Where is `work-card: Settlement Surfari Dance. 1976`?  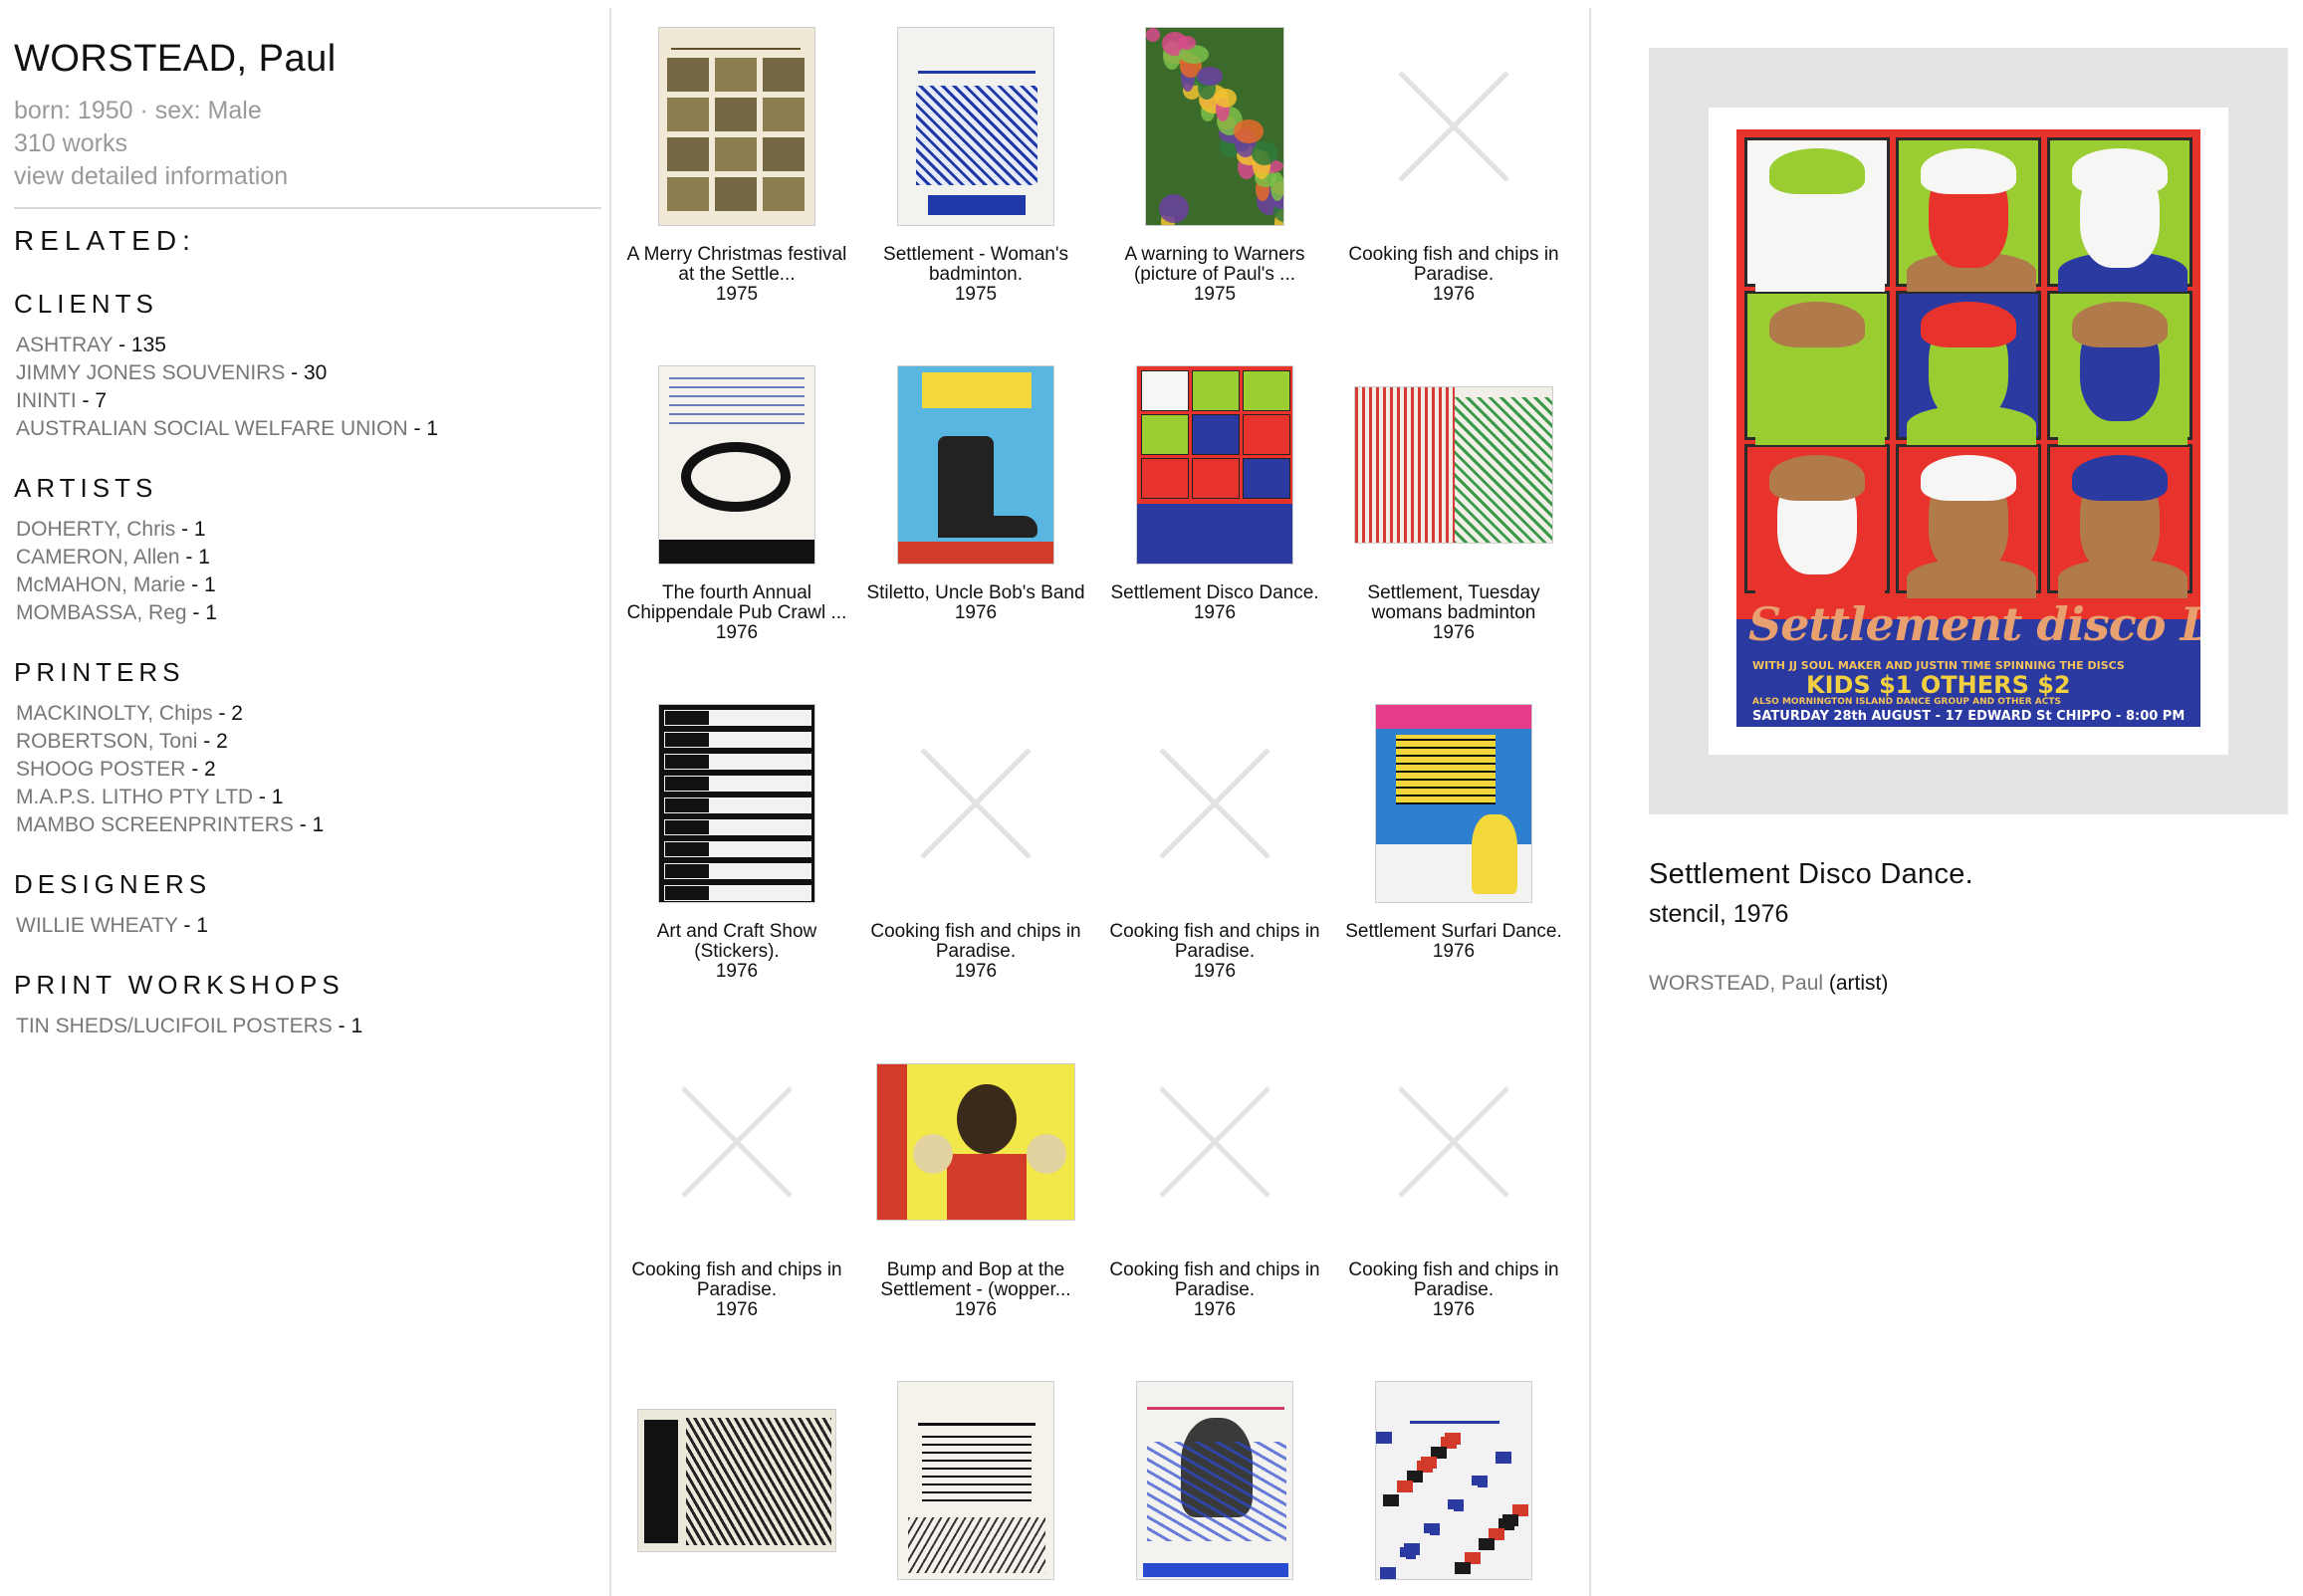
work-card: Settlement Surfari Dance. 1976 is located at coordinates (1453, 830).